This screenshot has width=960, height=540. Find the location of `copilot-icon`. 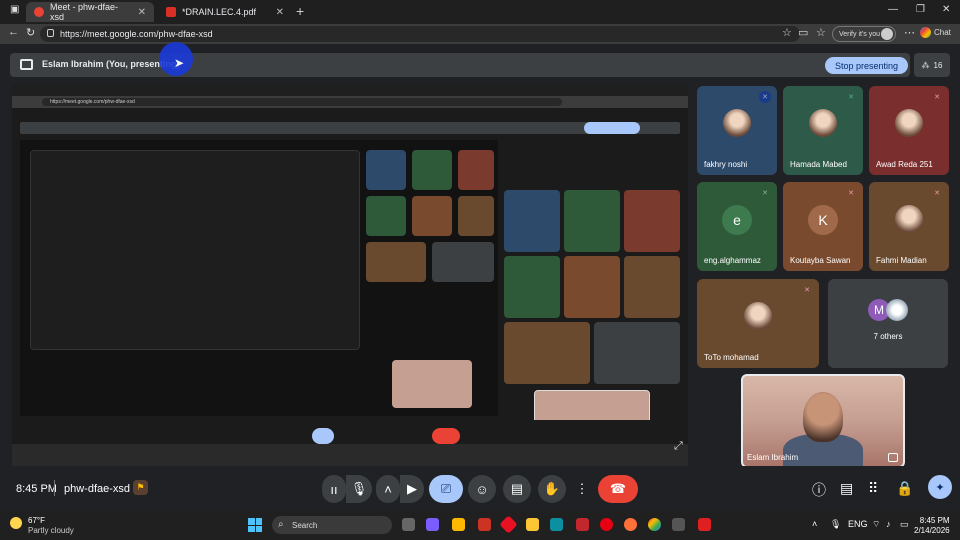

copilot-icon is located at coordinates (432, 524).